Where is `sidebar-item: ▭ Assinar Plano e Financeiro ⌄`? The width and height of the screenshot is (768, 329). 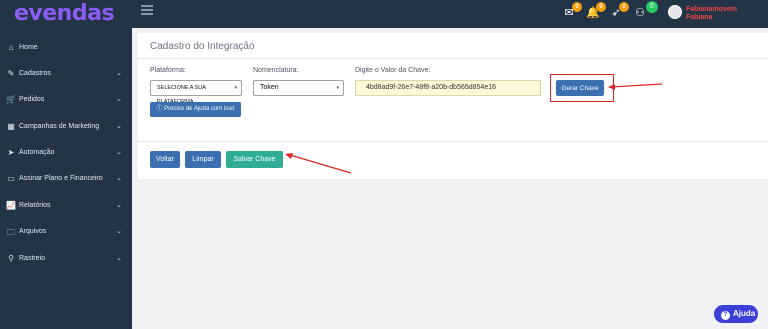
sidebar-item: ▭ Assinar Plano e Financeiro ⌄ is located at coordinates (66, 179).